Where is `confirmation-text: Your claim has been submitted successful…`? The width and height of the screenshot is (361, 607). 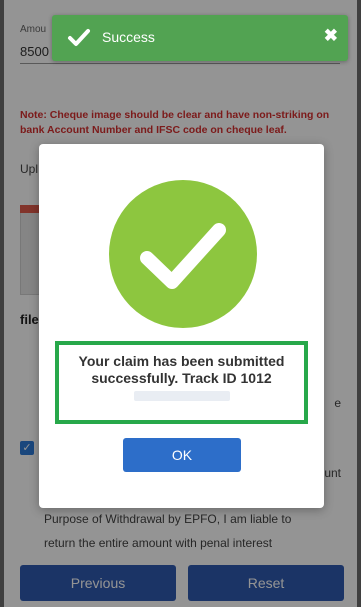 confirmation-text: Your claim has been submitted successful… is located at coordinates (181, 369).